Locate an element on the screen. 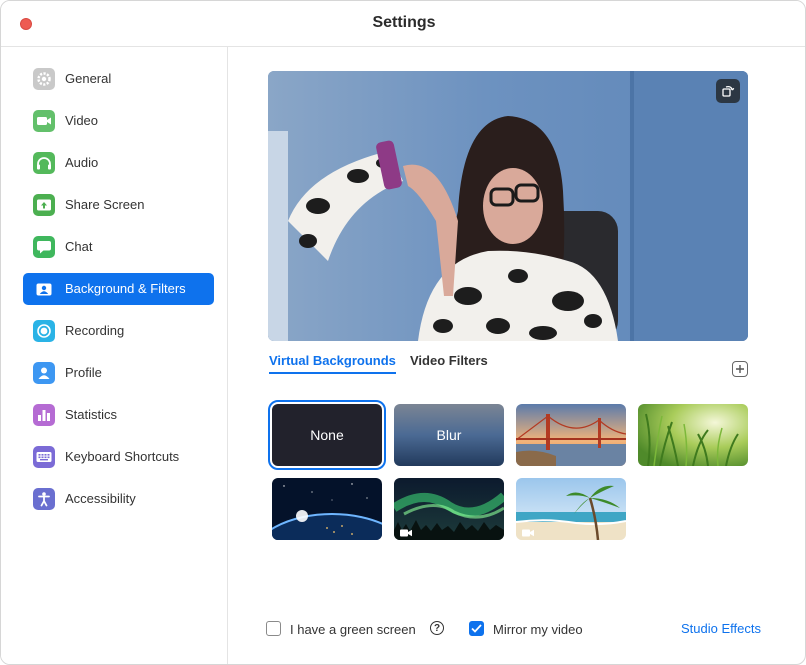 Image resolution: width=806 pixels, height=665 pixels. title-bar: Settings is located at coordinates (403, 24).